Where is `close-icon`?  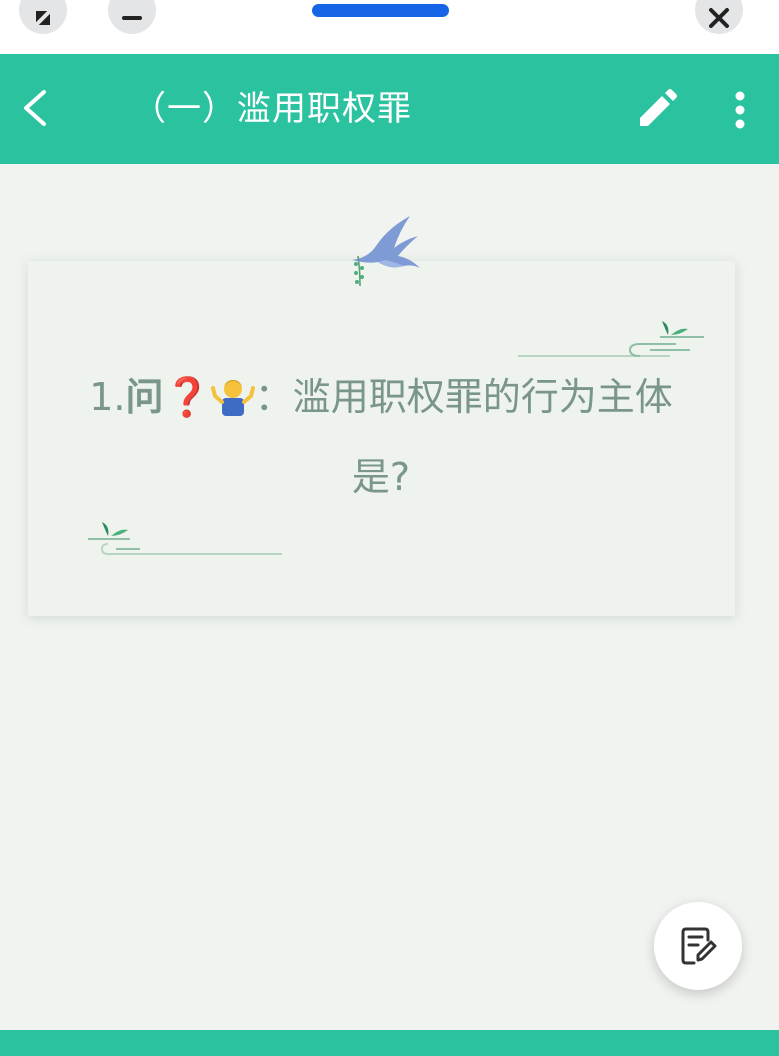 close-icon is located at coordinates (719, 18).